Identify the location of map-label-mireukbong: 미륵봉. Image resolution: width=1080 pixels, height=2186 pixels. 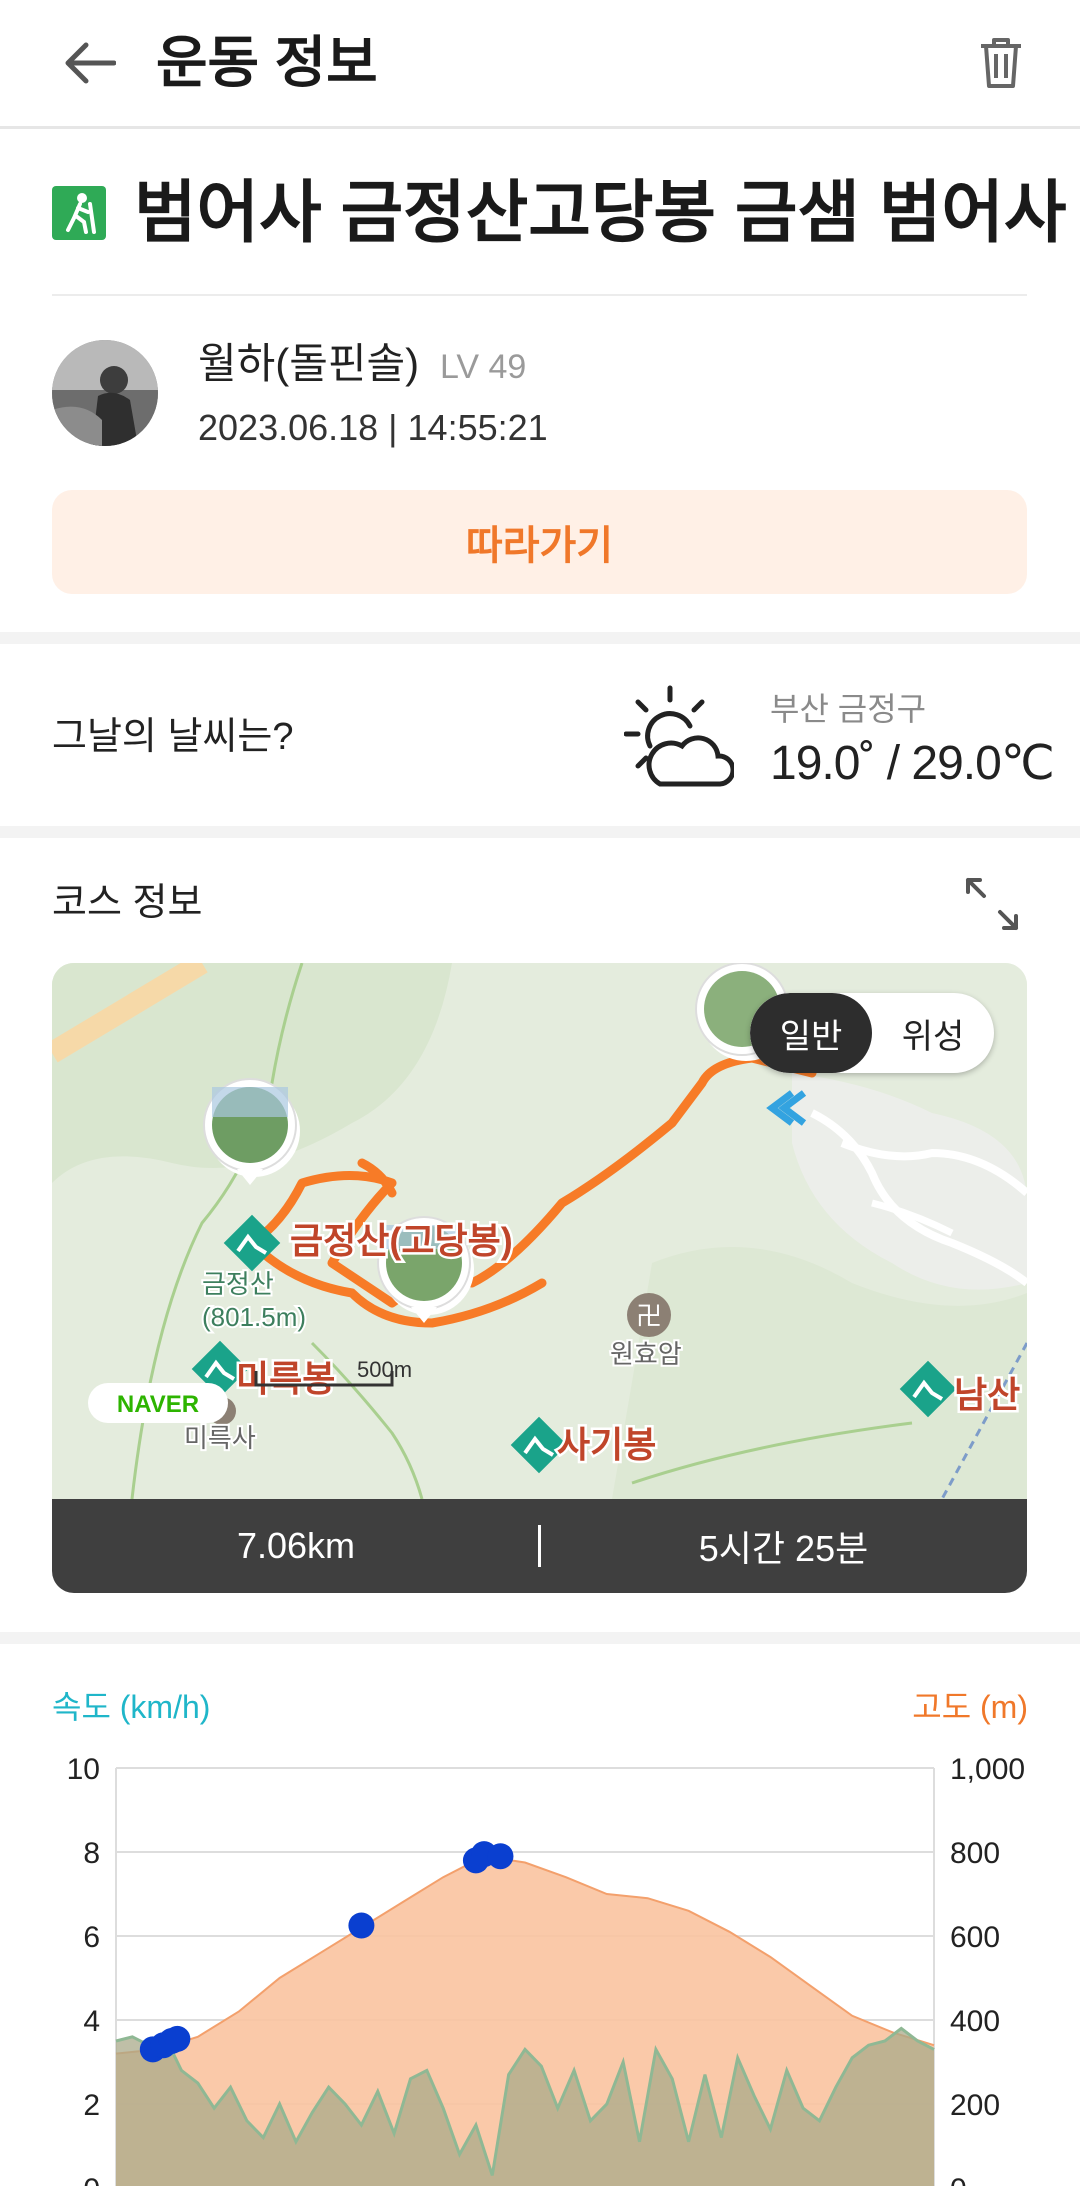
(285, 1378).